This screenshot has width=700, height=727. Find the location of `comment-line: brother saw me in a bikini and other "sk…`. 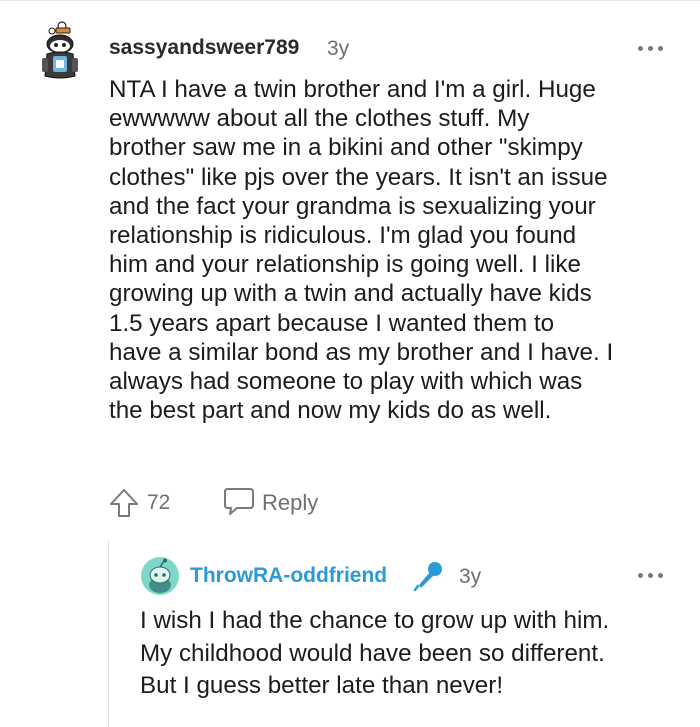

comment-line: brother saw me in a bikini and other "sk… is located at coordinates (346, 148).